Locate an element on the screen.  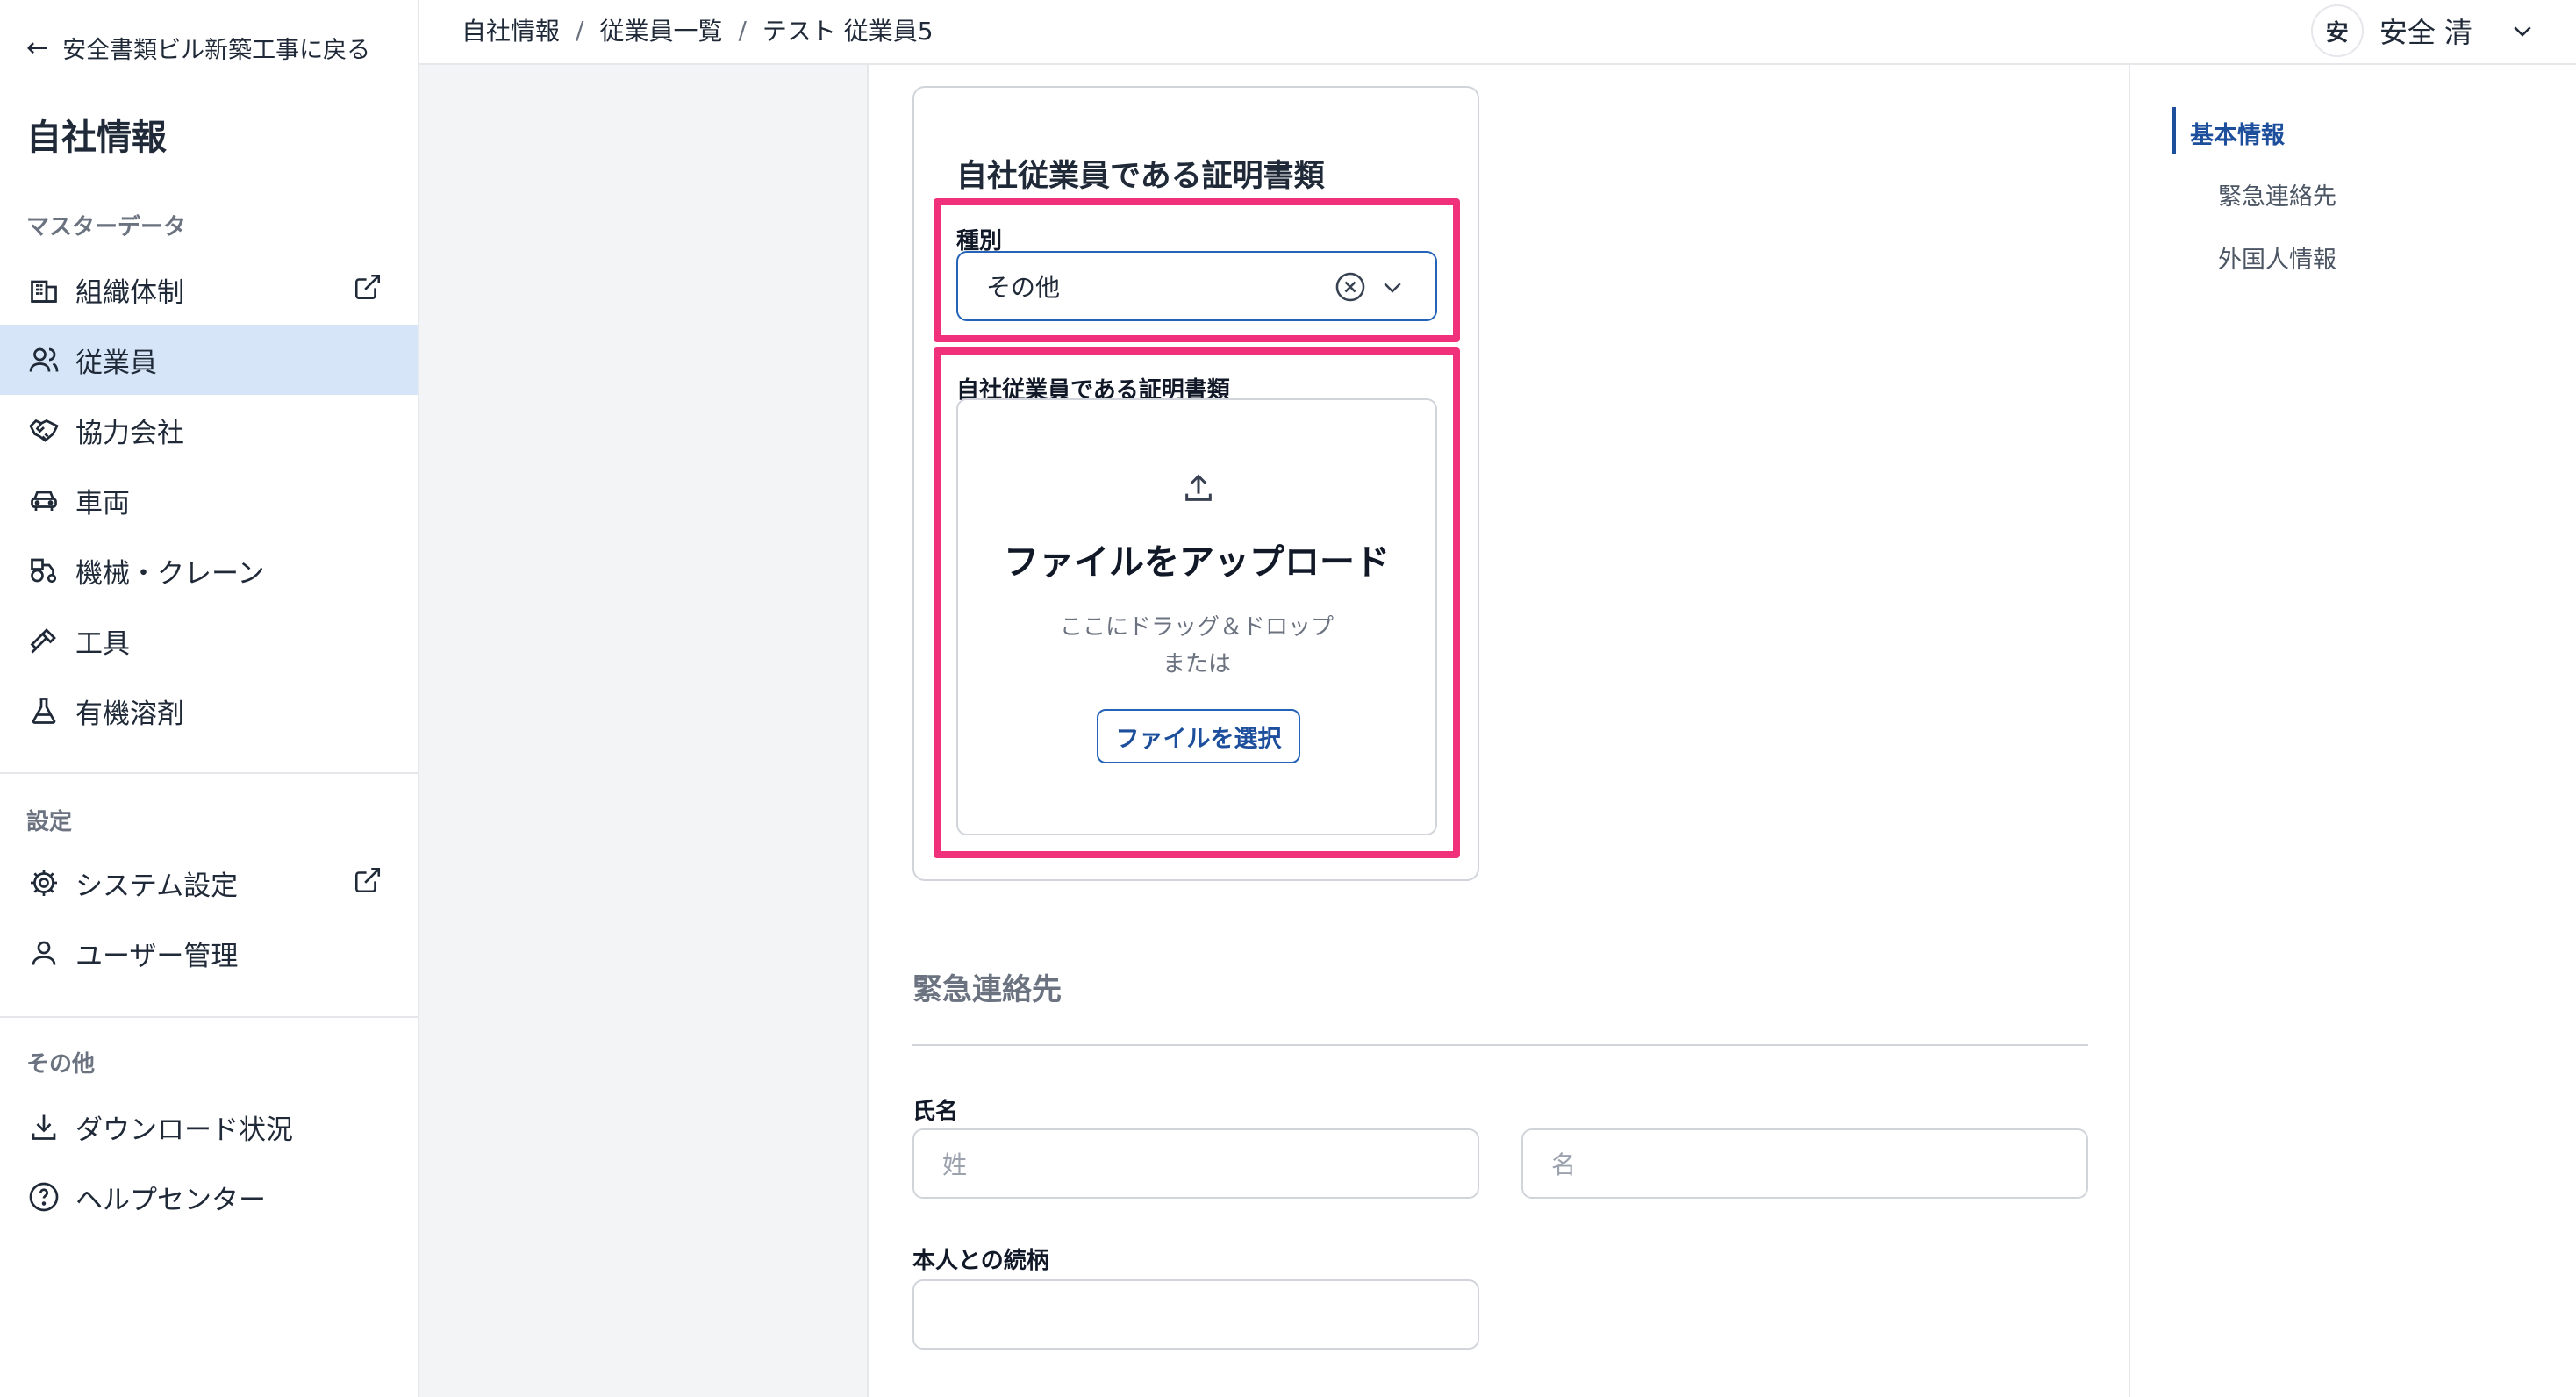
section-label-master: マスターデータ is located at coordinates (106, 227).